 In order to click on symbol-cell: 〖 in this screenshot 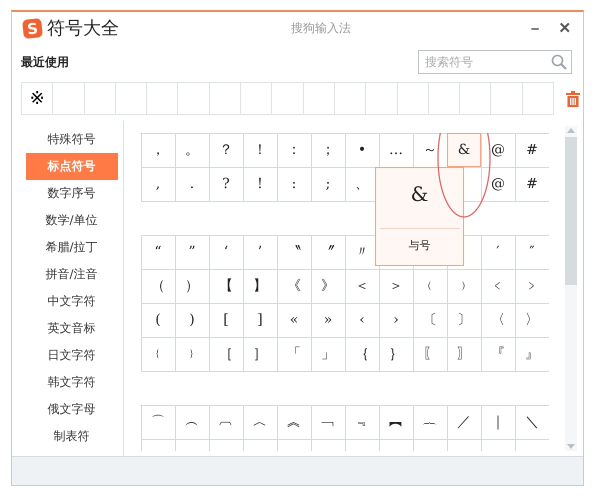, I will do `click(430, 354)`.